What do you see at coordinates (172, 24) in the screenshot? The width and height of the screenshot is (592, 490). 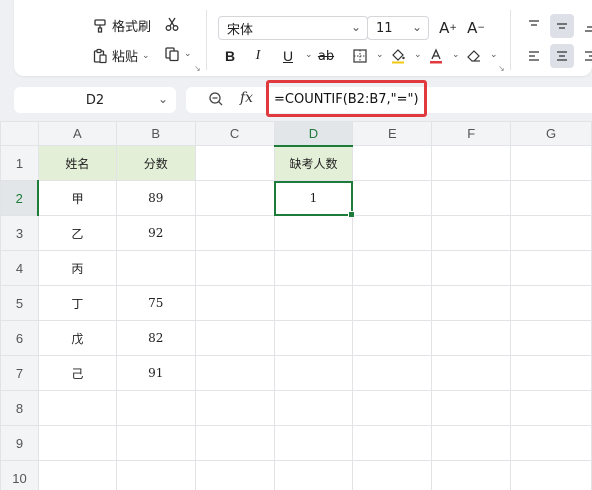 I see `cut-button` at bounding box center [172, 24].